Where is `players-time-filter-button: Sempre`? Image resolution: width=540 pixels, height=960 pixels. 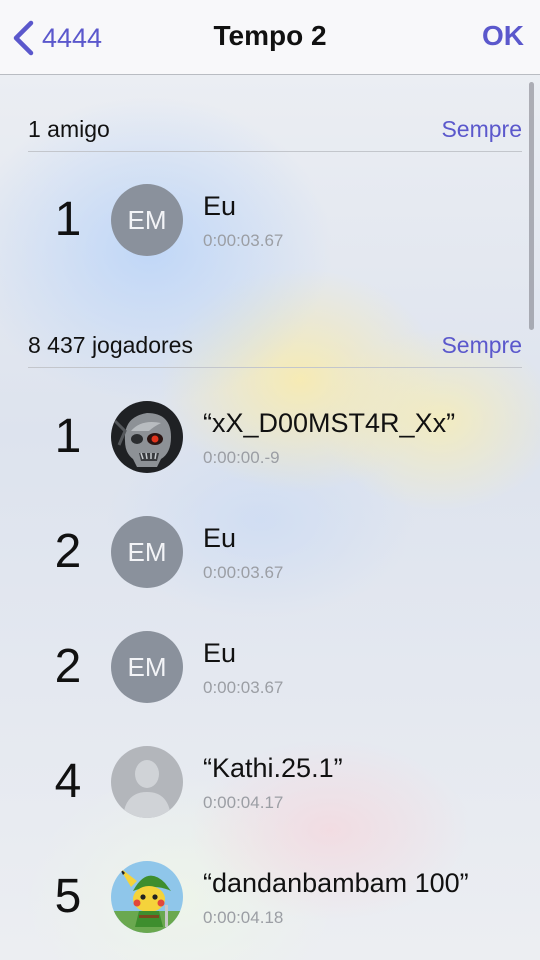 players-time-filter-button: Sempre is located at coordinates (481, 345).